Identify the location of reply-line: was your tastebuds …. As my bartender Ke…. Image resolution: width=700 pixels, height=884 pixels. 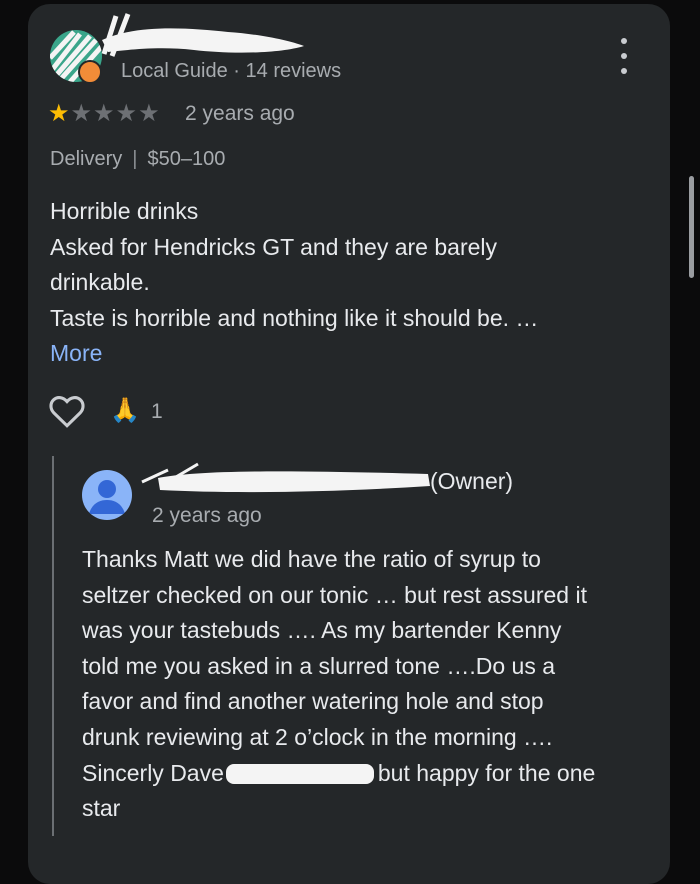
(322, 630).